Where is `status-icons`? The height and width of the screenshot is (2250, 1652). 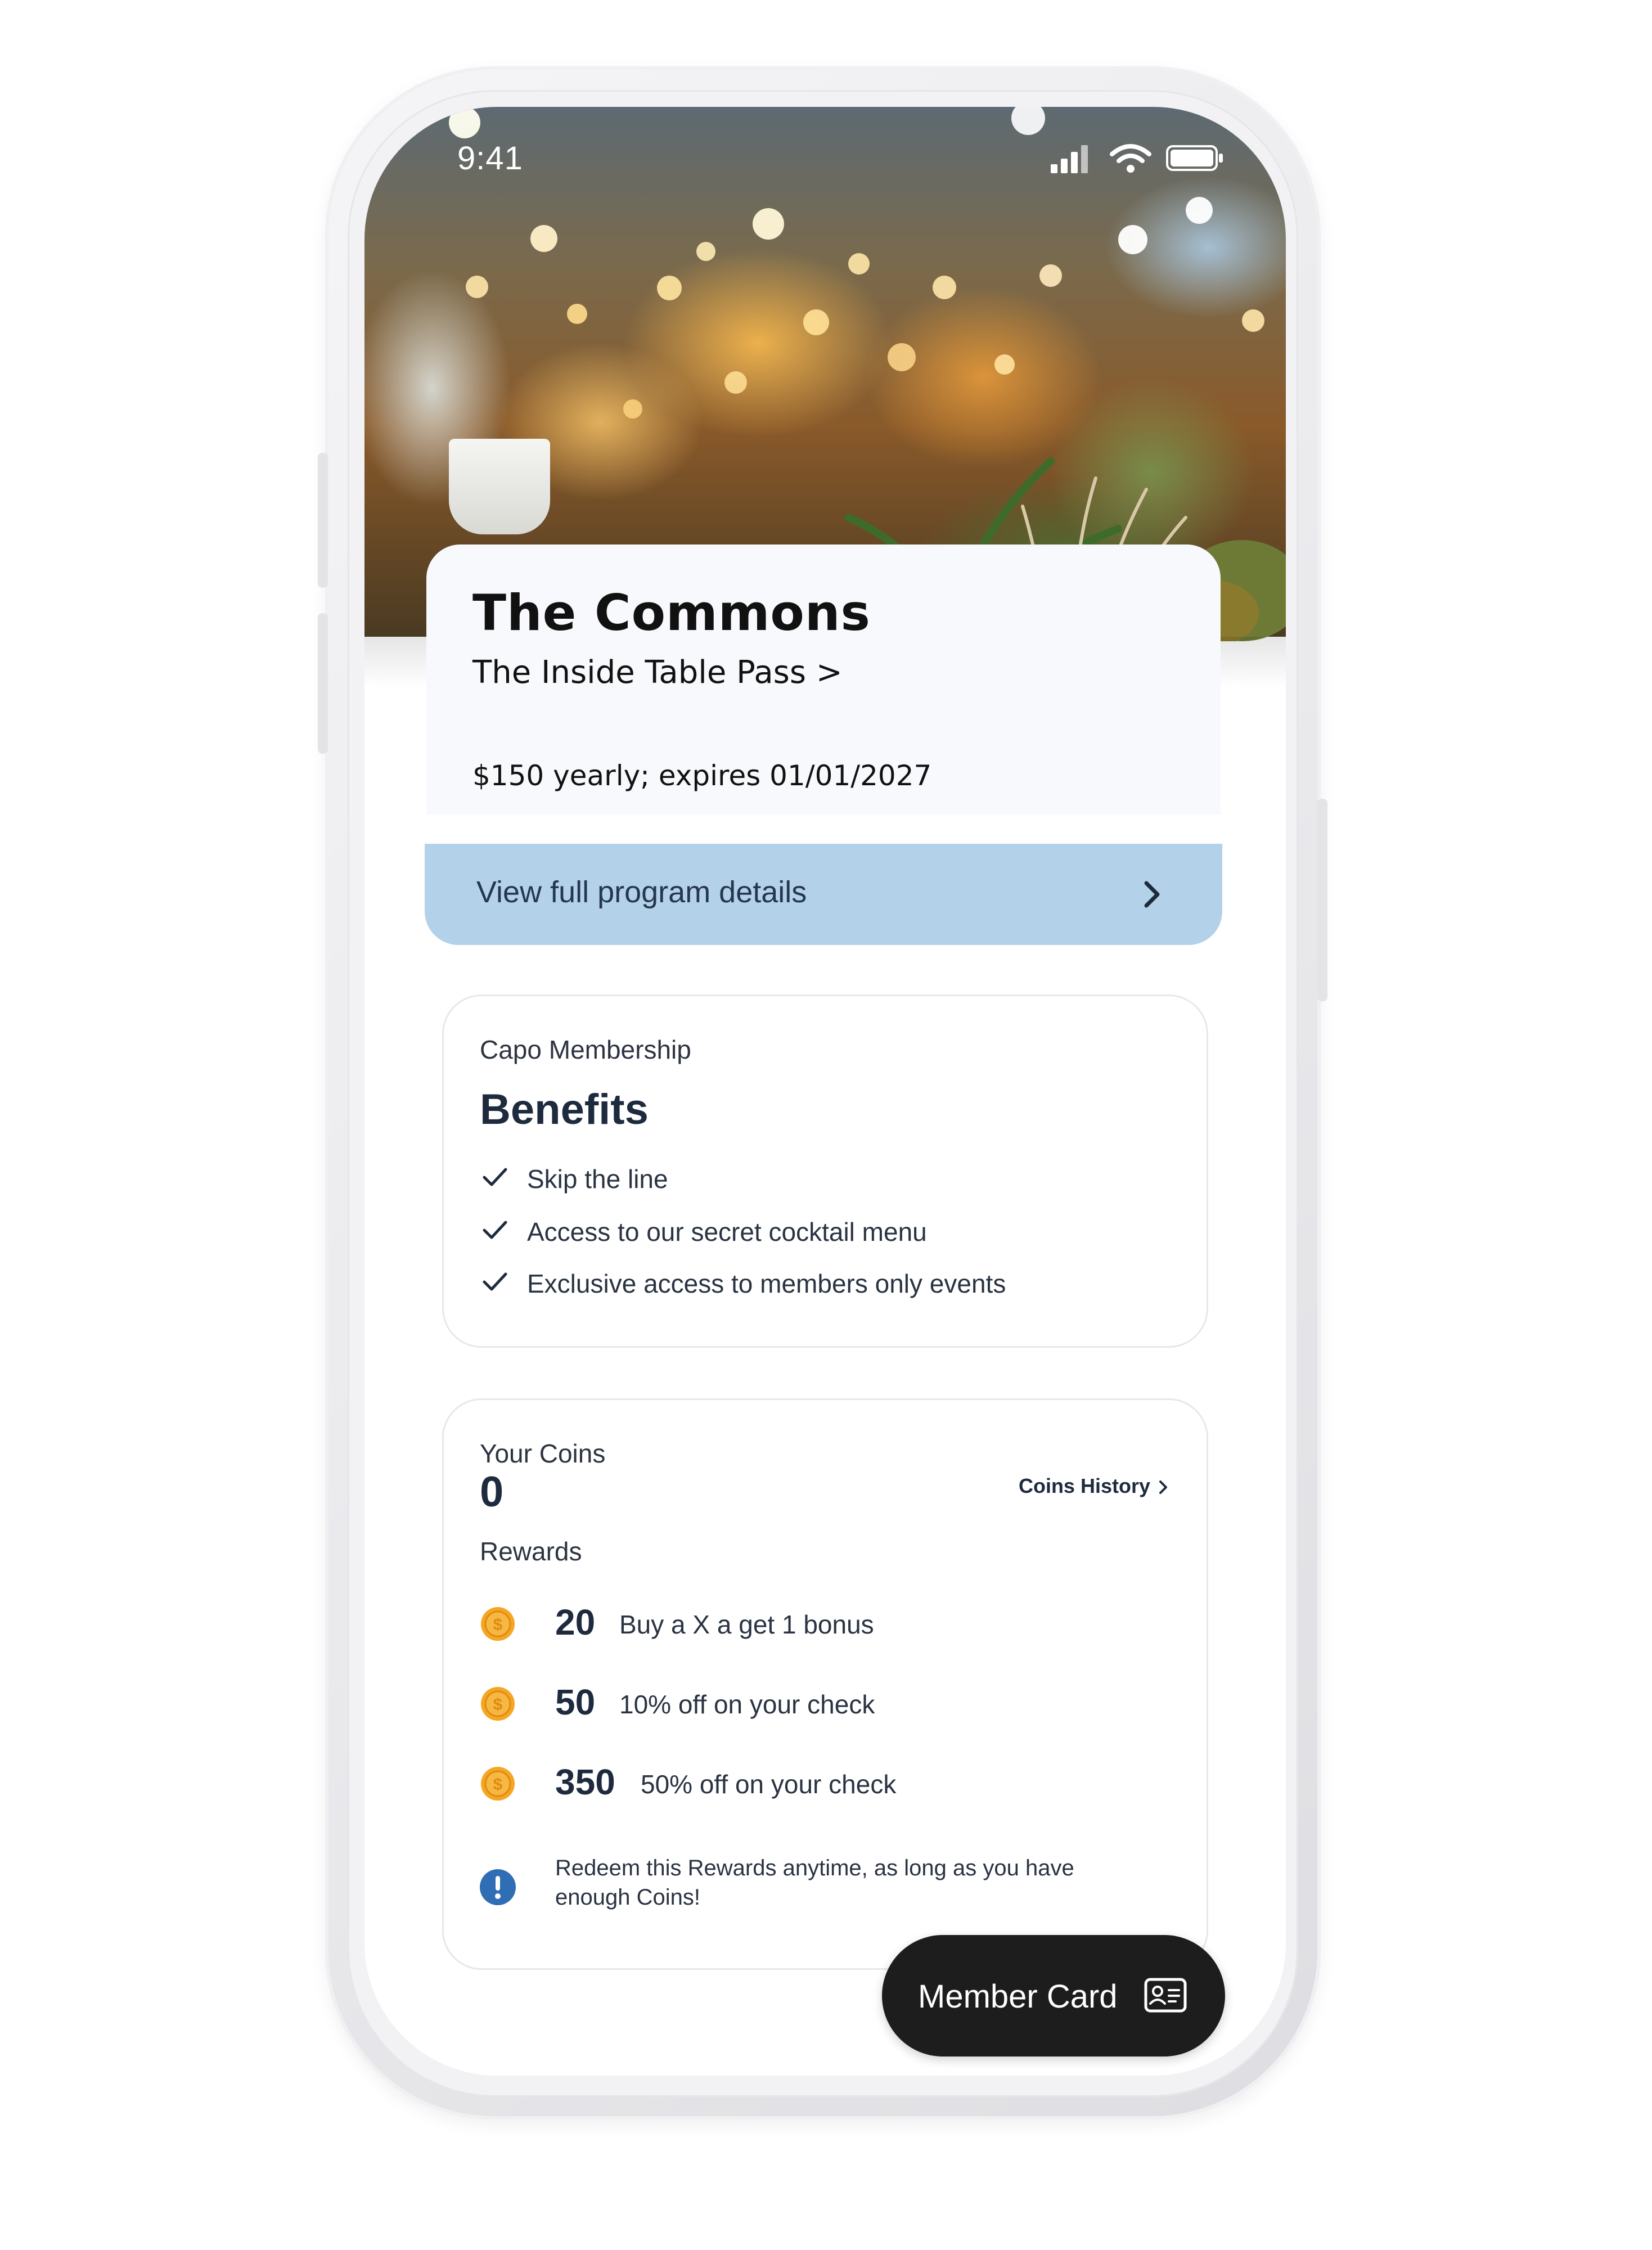 status-icons is located at coordinates (1141, 156).